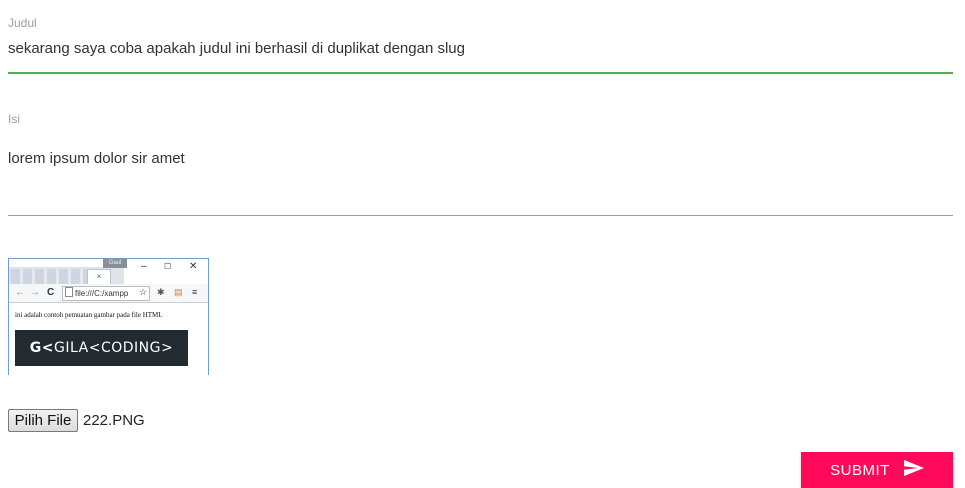 The image size is (965, 488). Describe the element at coordinates (168, 266) in the screenshot. I see `maximize-icon: ☐` at that location.